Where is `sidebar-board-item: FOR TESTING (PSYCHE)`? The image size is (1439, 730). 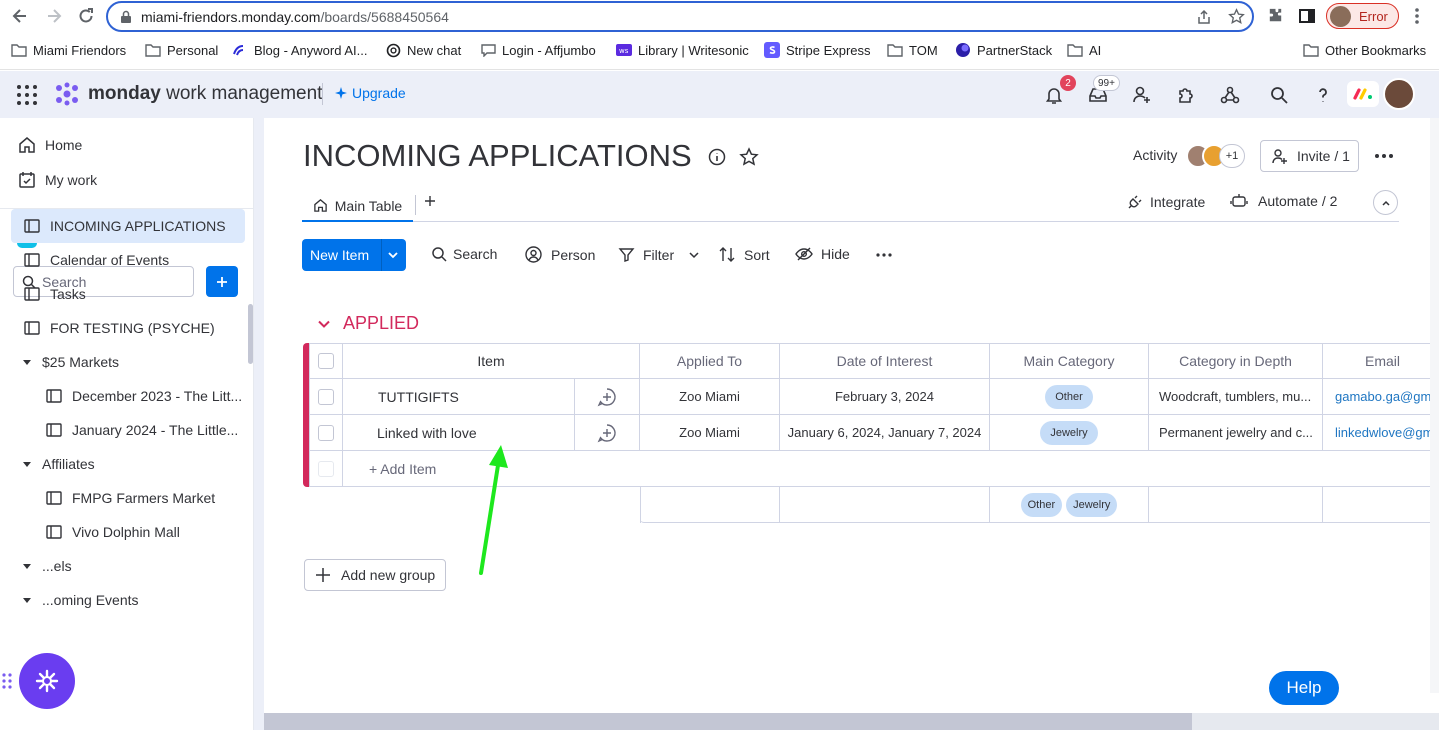 sidebar-board-item: FOR TESTING (PSYCHE) is located at coordinates (126, 328).